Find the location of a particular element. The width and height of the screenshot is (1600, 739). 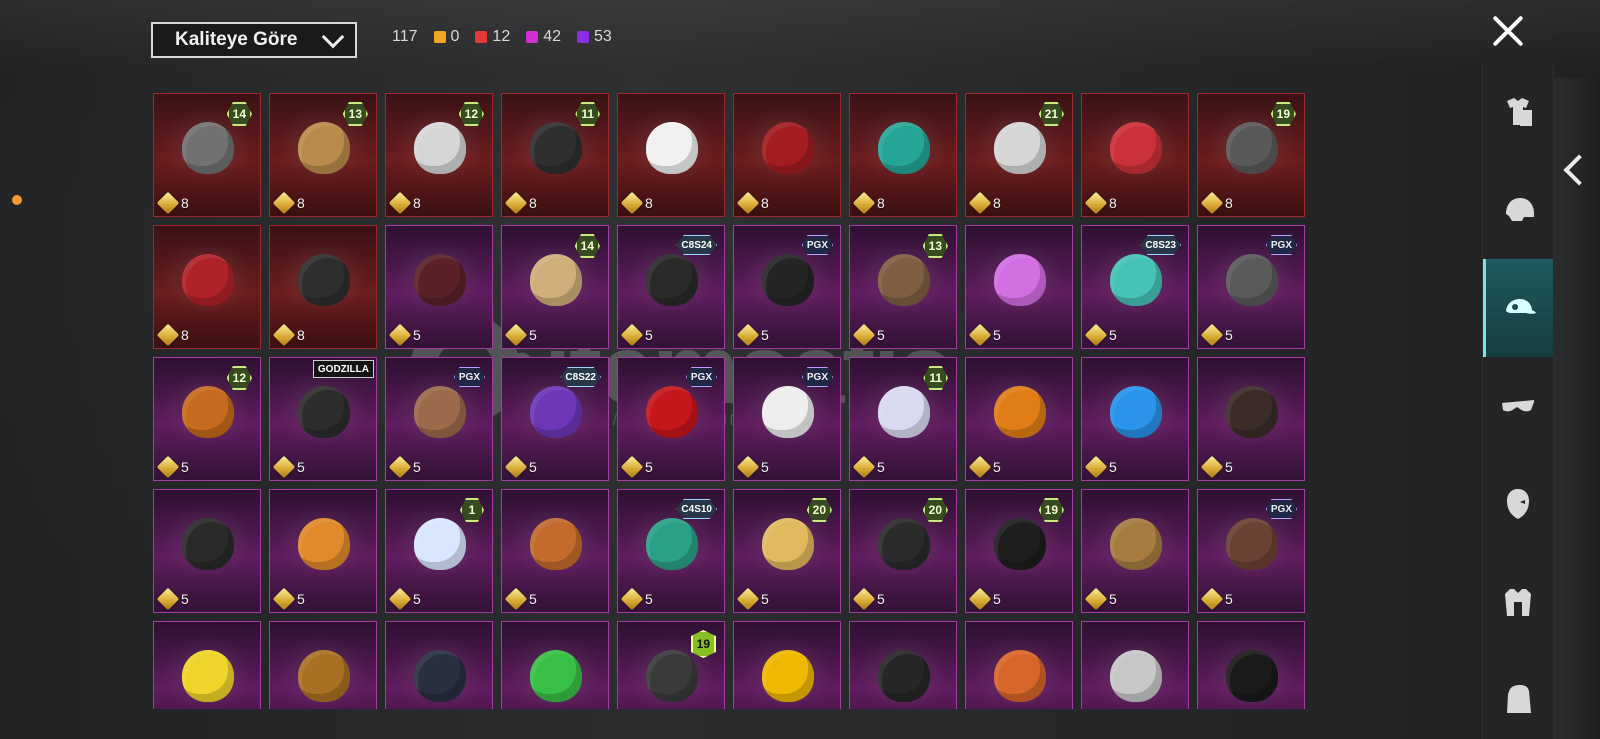

inventory-item: 12 8 is located at coordinates (439, 155).